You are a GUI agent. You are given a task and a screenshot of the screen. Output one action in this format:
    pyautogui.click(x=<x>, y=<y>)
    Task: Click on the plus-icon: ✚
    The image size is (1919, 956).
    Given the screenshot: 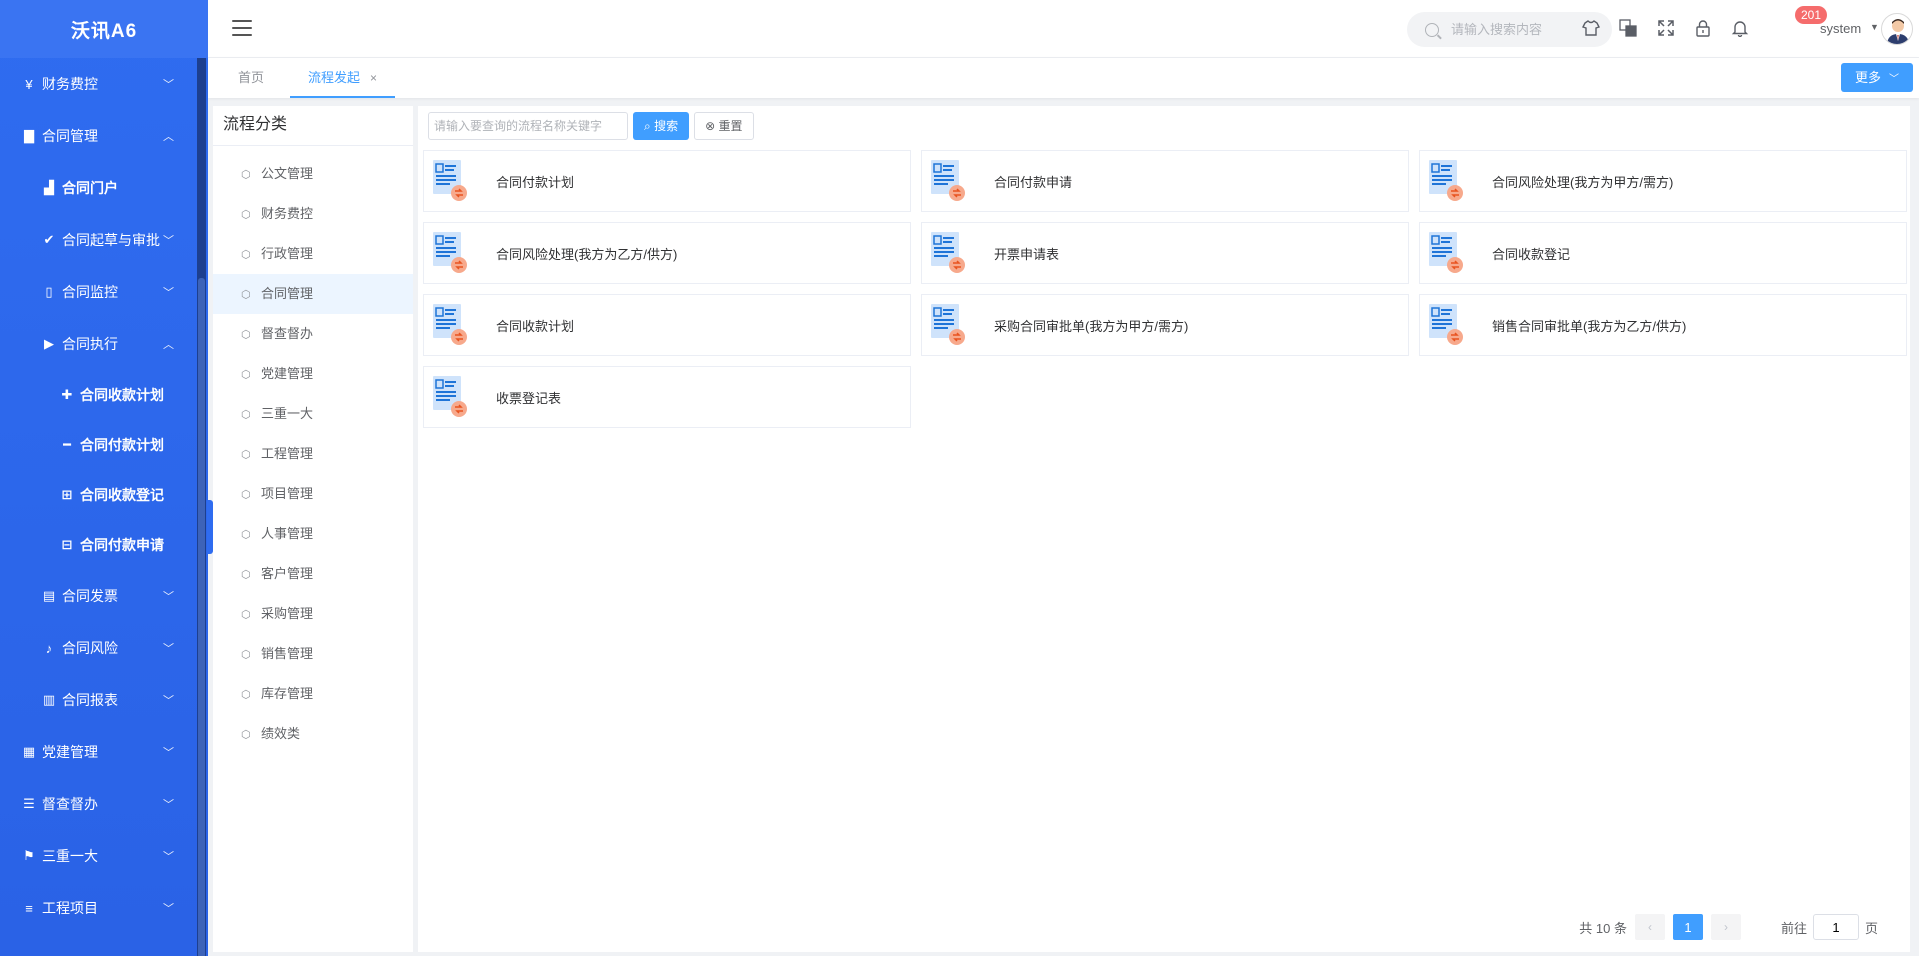 What is the action you would take?
    pyautogui.click(x=67, y=394)
    